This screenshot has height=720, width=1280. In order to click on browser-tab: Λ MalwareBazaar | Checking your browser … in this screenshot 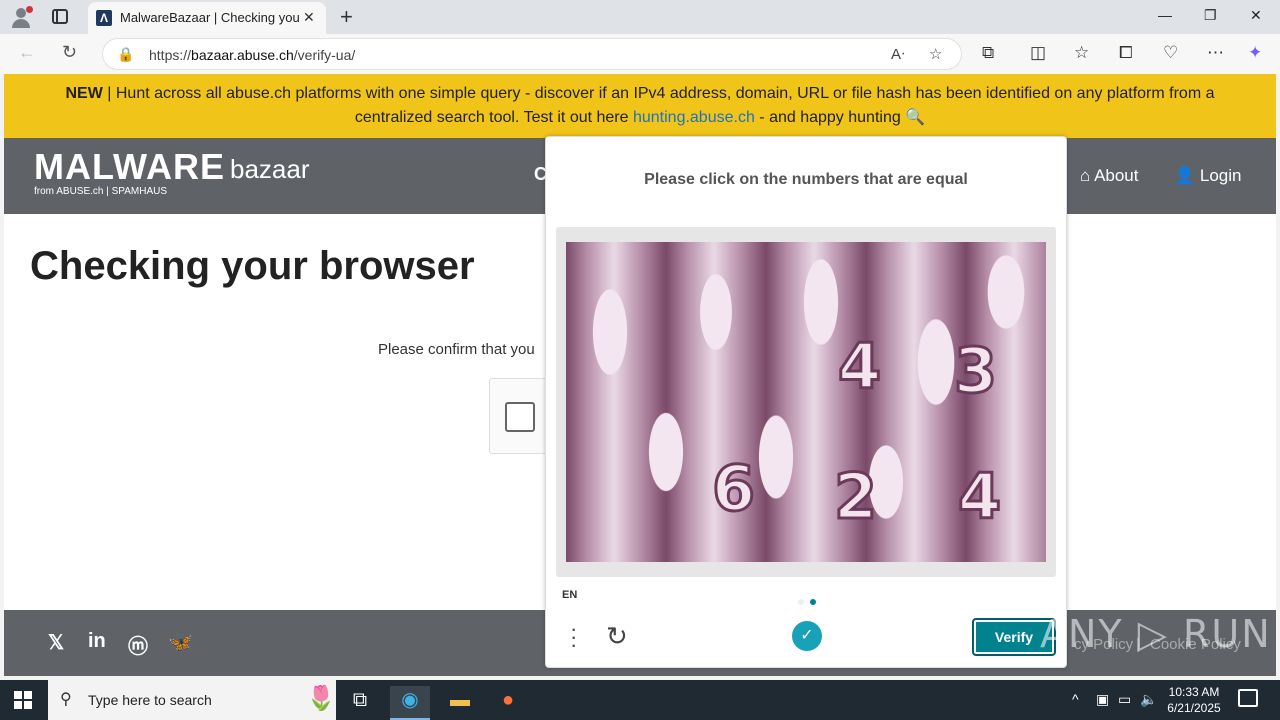, I will do `click(207, 18)`.